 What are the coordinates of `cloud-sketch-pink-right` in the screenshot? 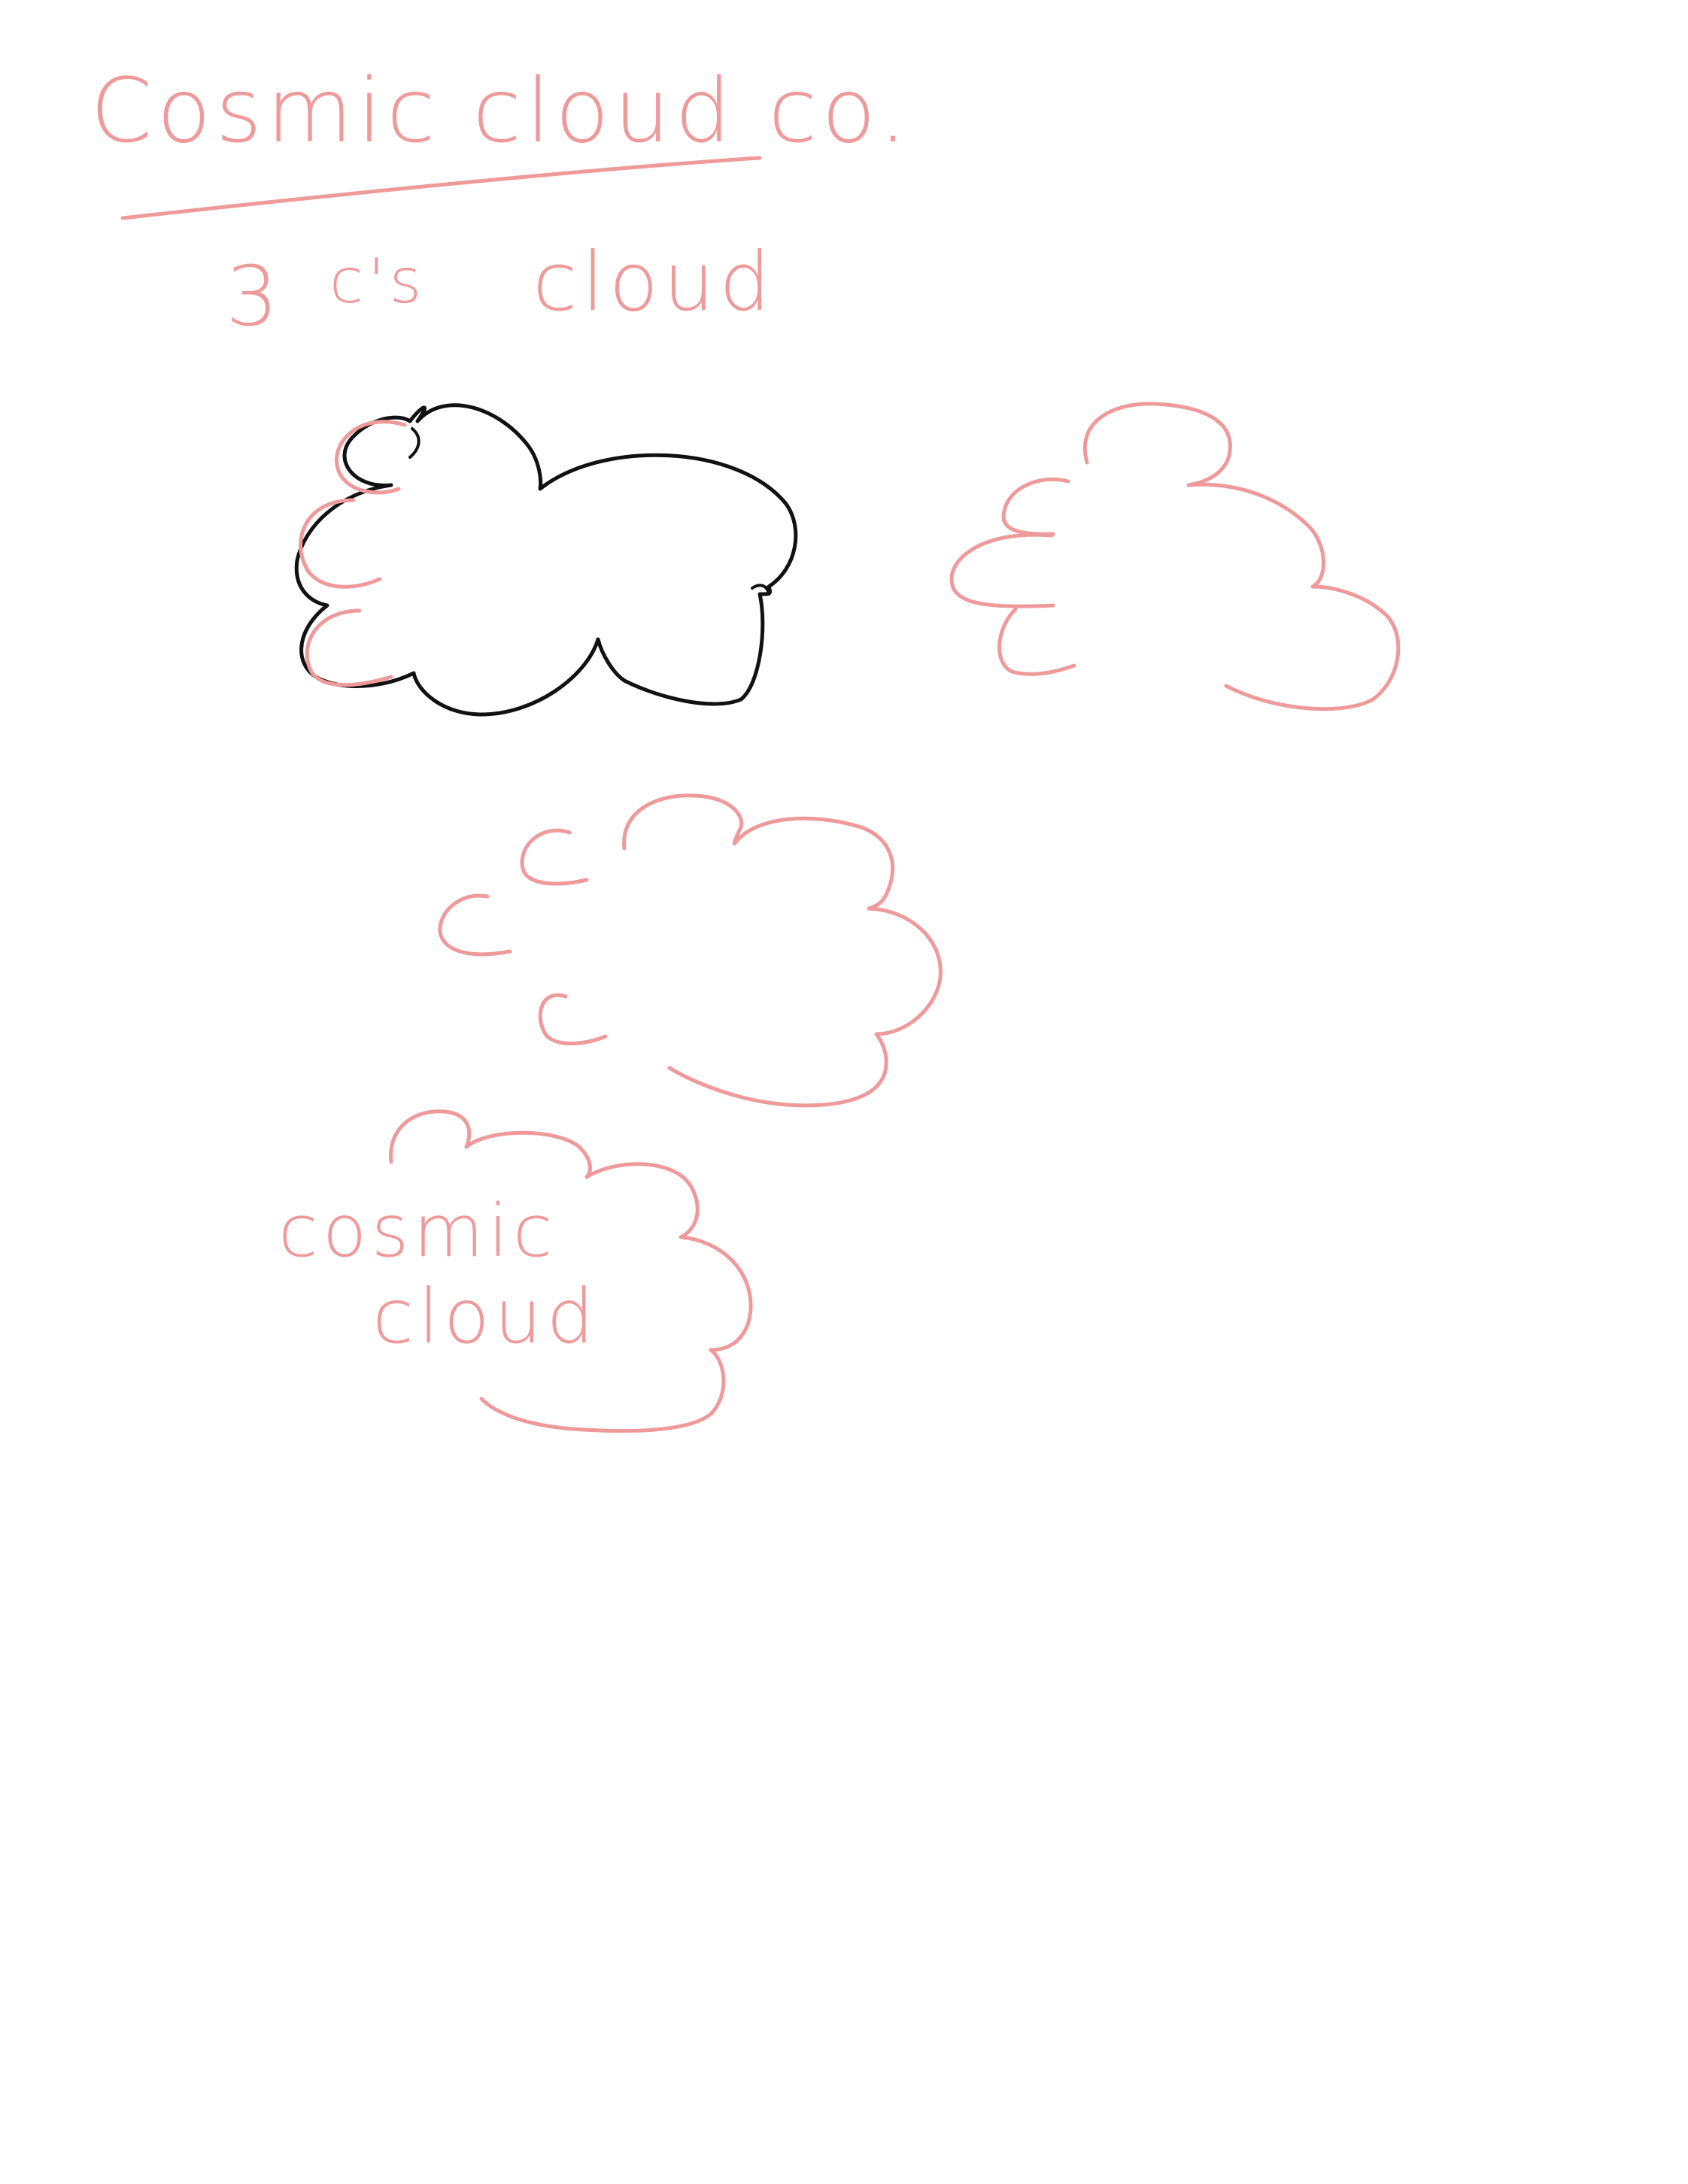 It's located at (1175, 556).